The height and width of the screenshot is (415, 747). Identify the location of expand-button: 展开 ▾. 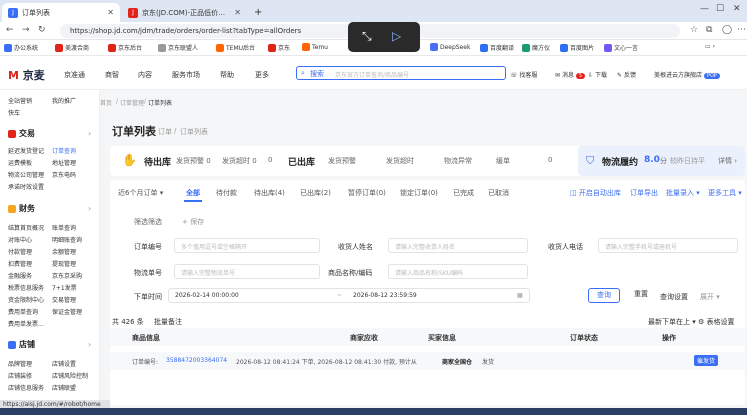
(710, 297).